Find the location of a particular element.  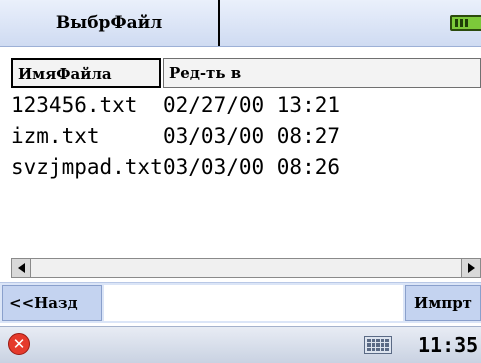

arrow-right-icon is located at coordinates (471, 268).